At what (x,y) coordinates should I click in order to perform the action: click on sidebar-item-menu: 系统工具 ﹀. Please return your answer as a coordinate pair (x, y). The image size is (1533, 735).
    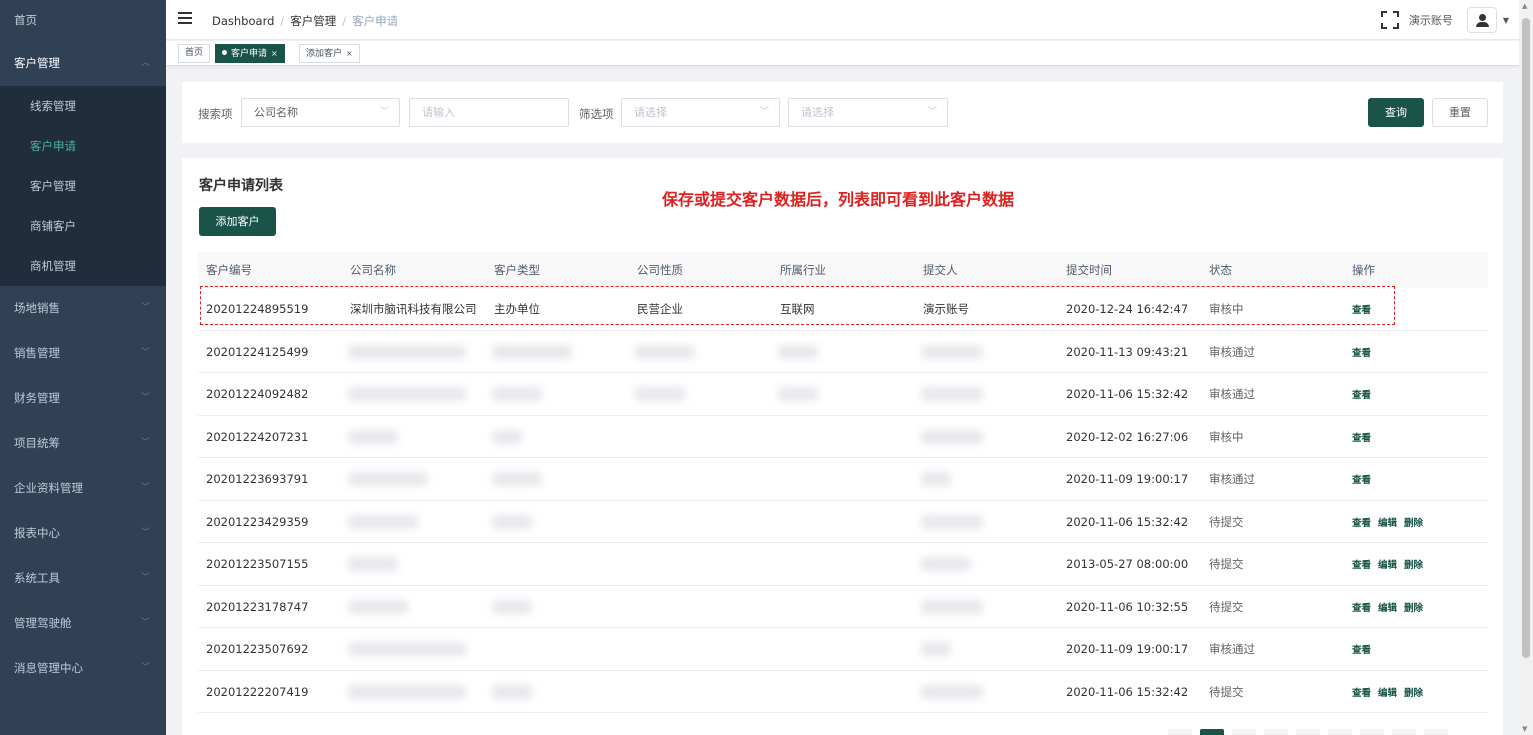
    Looking at the image, I should click on (83, 578).